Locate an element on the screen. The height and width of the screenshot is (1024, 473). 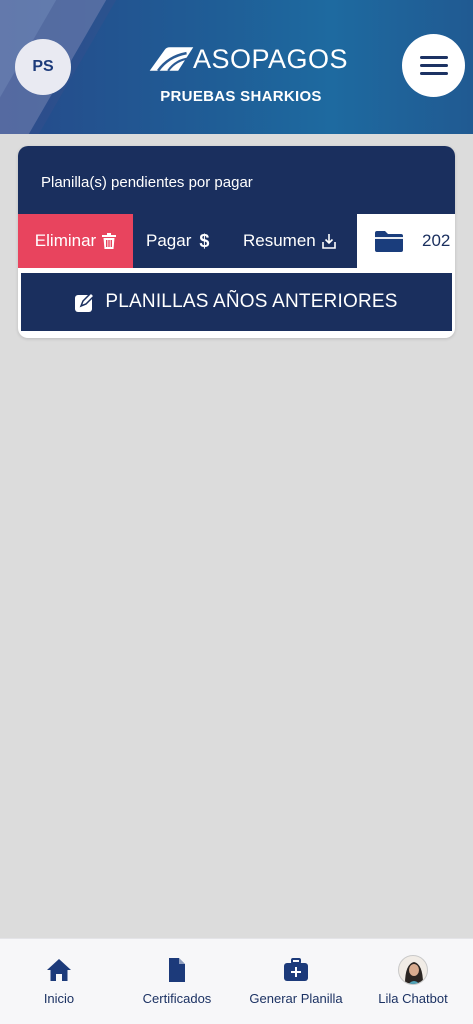
download-icon is located at coordinates (328, 241).